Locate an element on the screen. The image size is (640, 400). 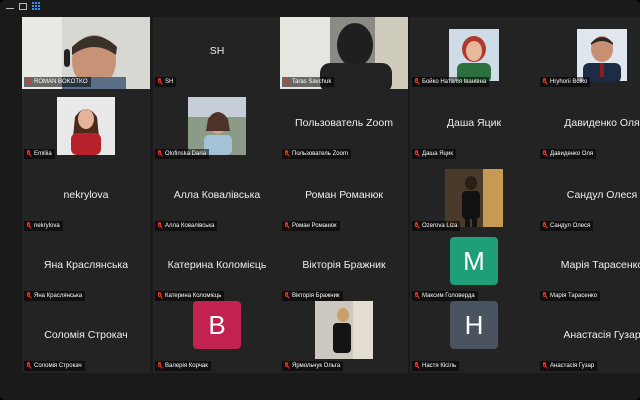
participant-name-label: SH is located at coordinates (169, 82).